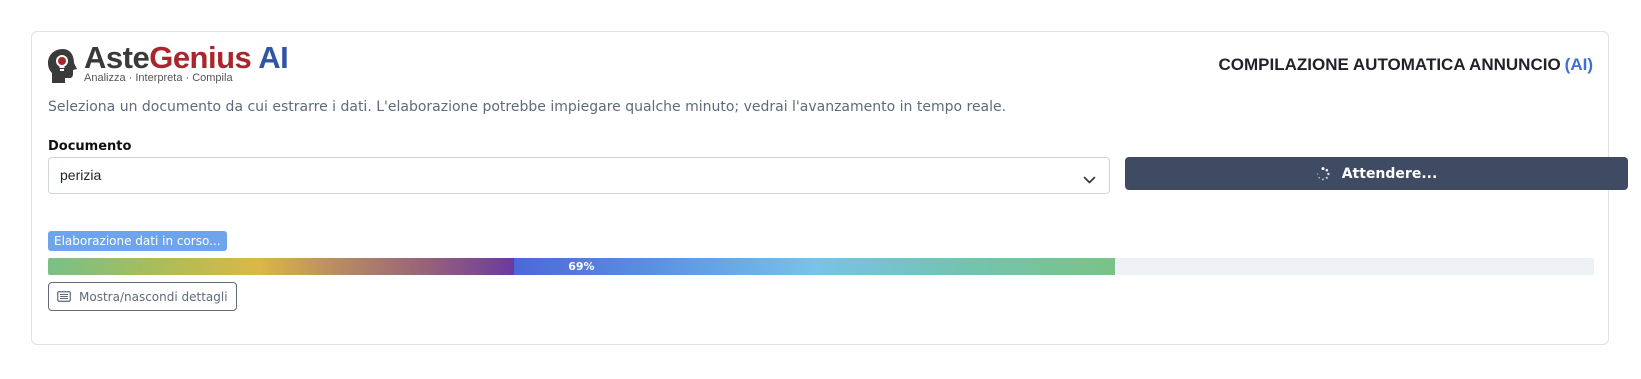 The width and height of the screenshot is (1641, 379). Describe the element at coordinates (1389, 64) in the screenshot. I see `page-title-text: COMPILAZIONE AUTOMATICA ANNUNCIO` at that location.